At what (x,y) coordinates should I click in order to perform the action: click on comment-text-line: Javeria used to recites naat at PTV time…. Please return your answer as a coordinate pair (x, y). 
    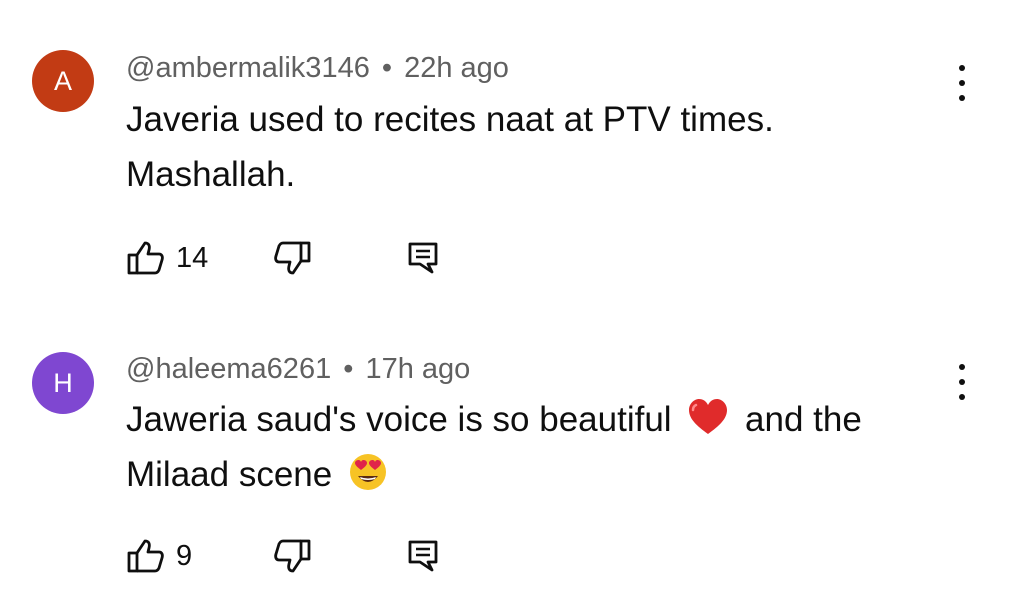
    Looking at the image, I should click on (450, 119).